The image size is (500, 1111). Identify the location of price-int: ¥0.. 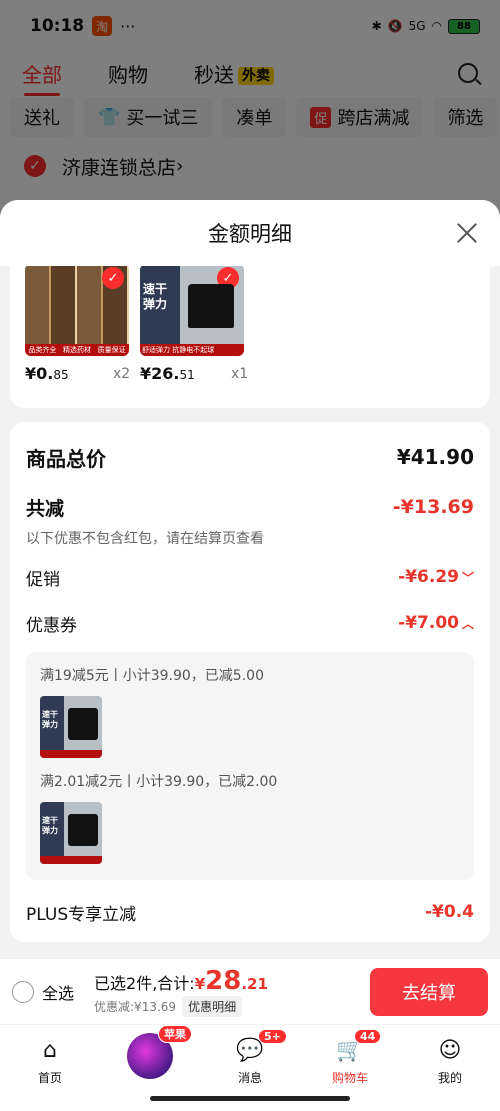
(39, 373).